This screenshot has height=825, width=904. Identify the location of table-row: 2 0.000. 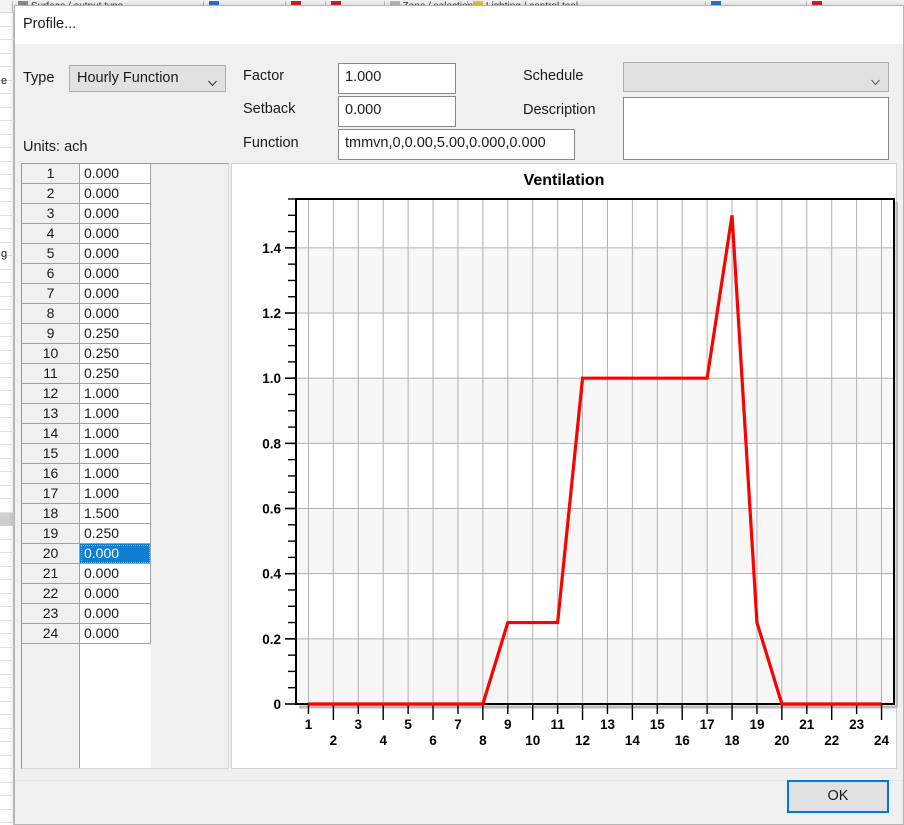
(125, 194).